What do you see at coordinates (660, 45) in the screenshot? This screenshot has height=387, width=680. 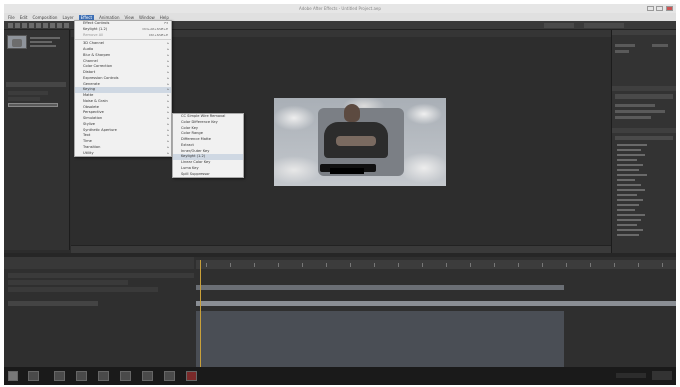 I see `info-value` at bounding box center [660, 45].